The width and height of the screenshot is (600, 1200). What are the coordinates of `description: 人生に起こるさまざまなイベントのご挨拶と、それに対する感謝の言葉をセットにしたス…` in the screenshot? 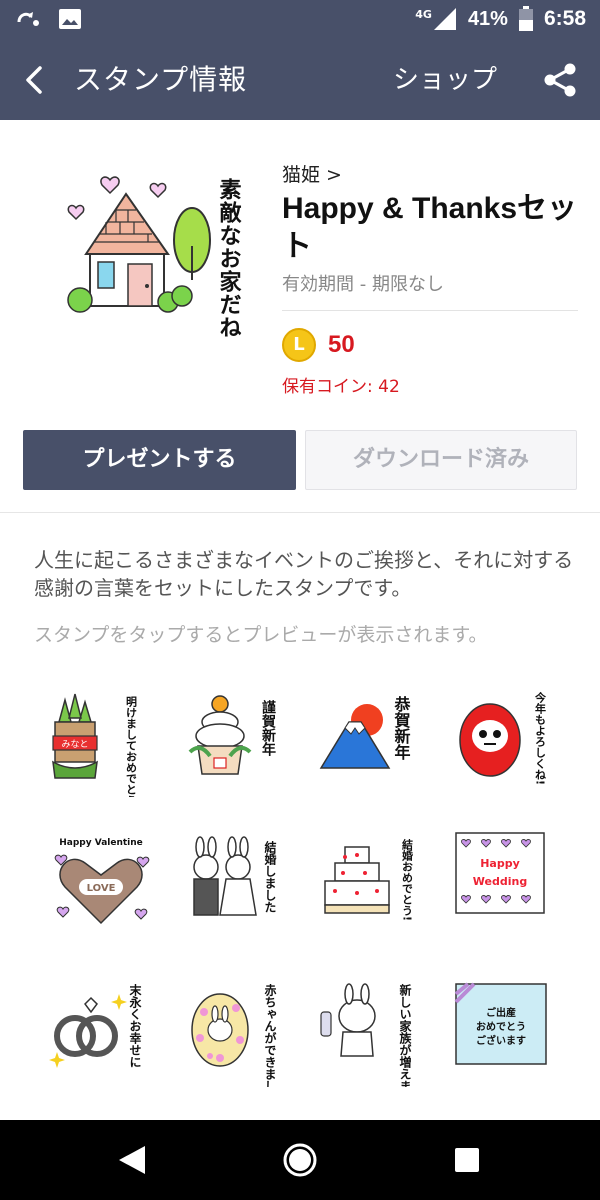 It's located at (304, 574).